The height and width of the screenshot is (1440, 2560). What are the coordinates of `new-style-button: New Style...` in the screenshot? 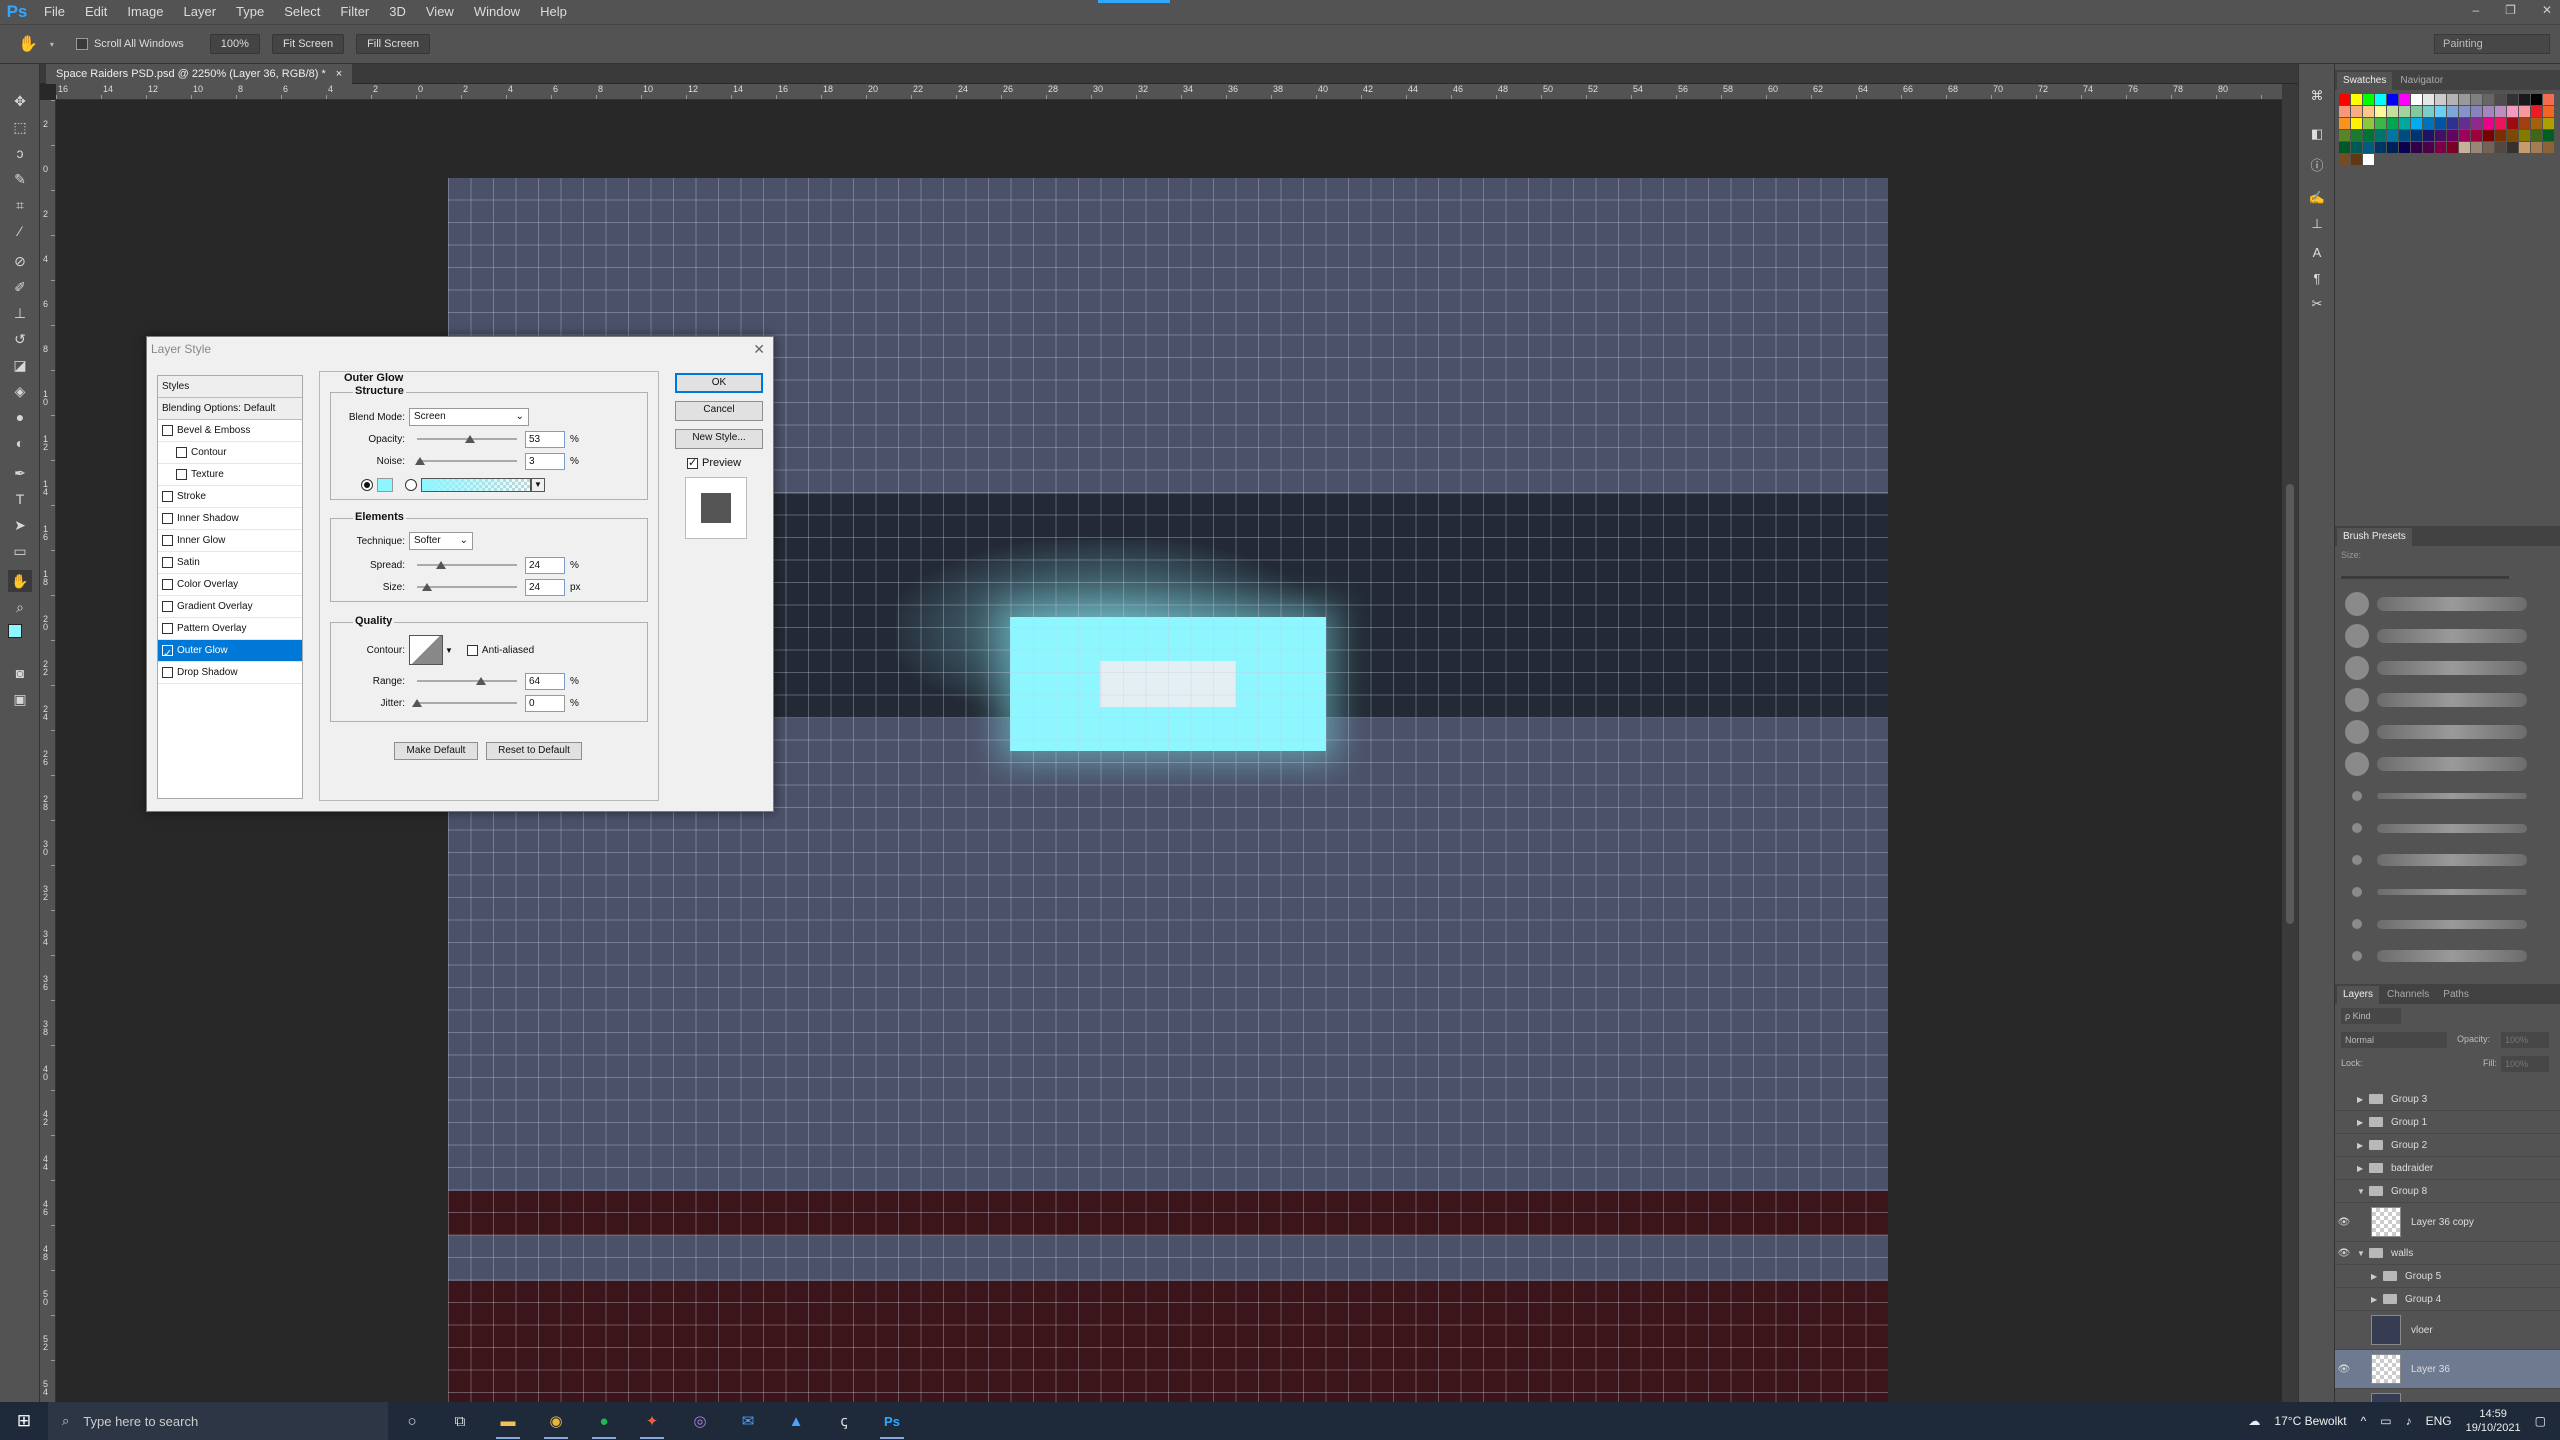 It's located at (719, 439).